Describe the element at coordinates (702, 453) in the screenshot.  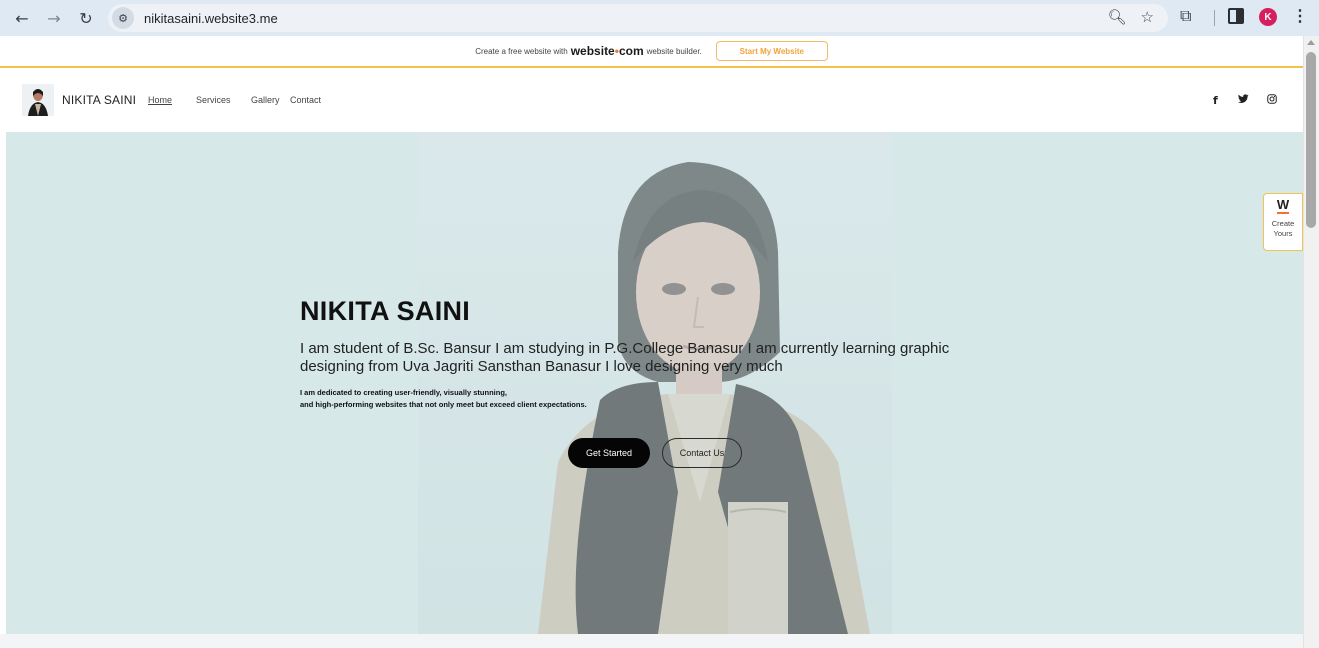
I see `contact-us-button: Contact Us` at that location.